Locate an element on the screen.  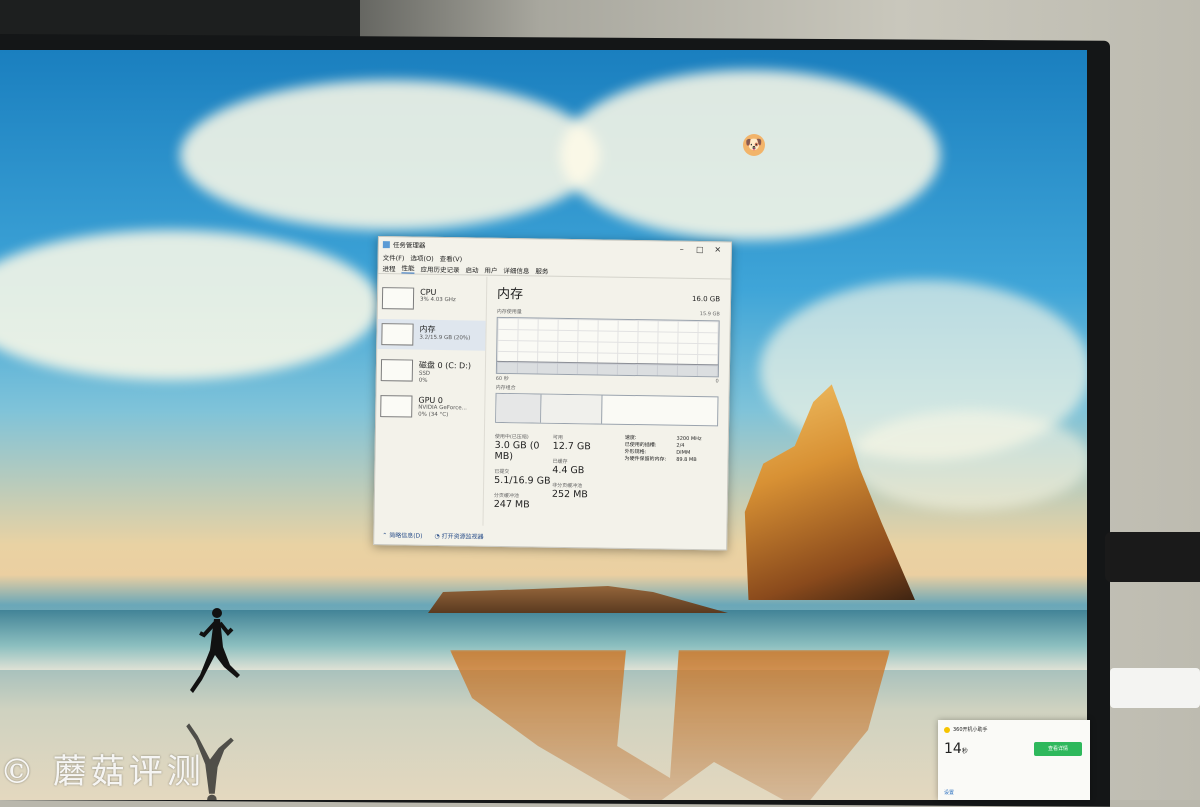
close-icon: ✕ is located at coordinates (718, 249).